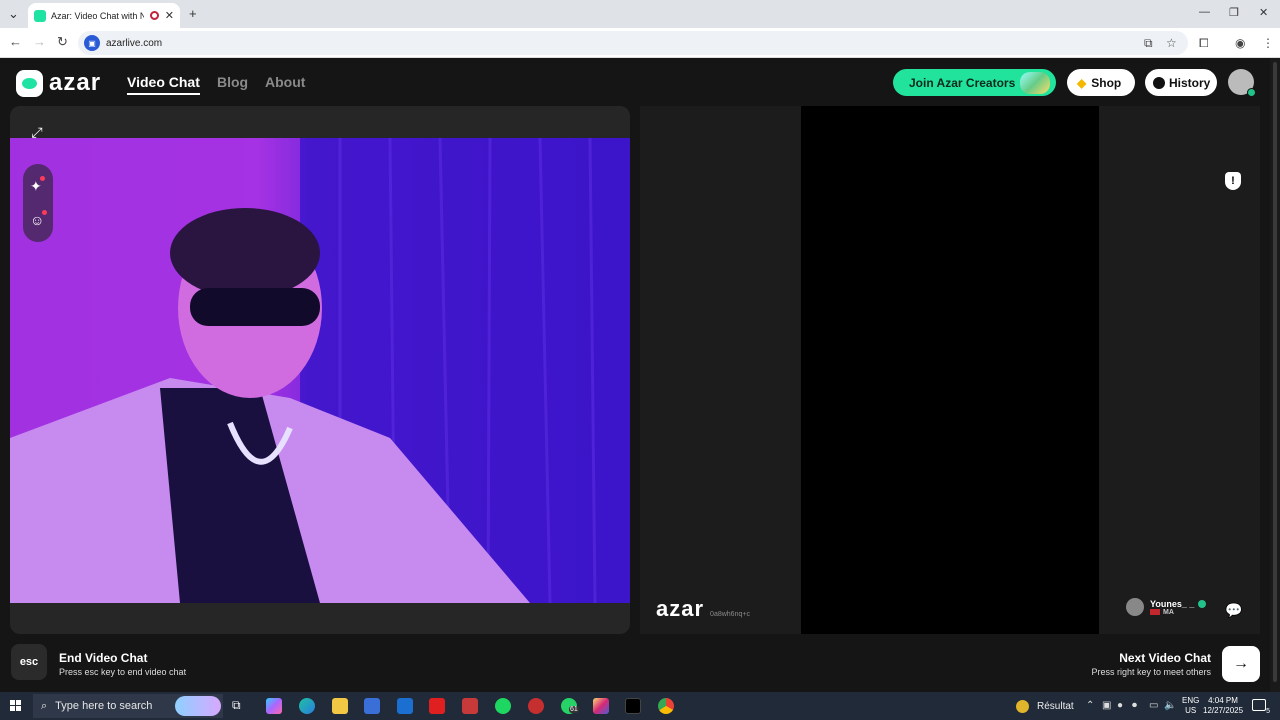 The image size is (1280, 720). What do you see at coordinates (1263, 12) in the screenshot?
I see `window-close-icon: ✕` at bounding box center [1263, 12].